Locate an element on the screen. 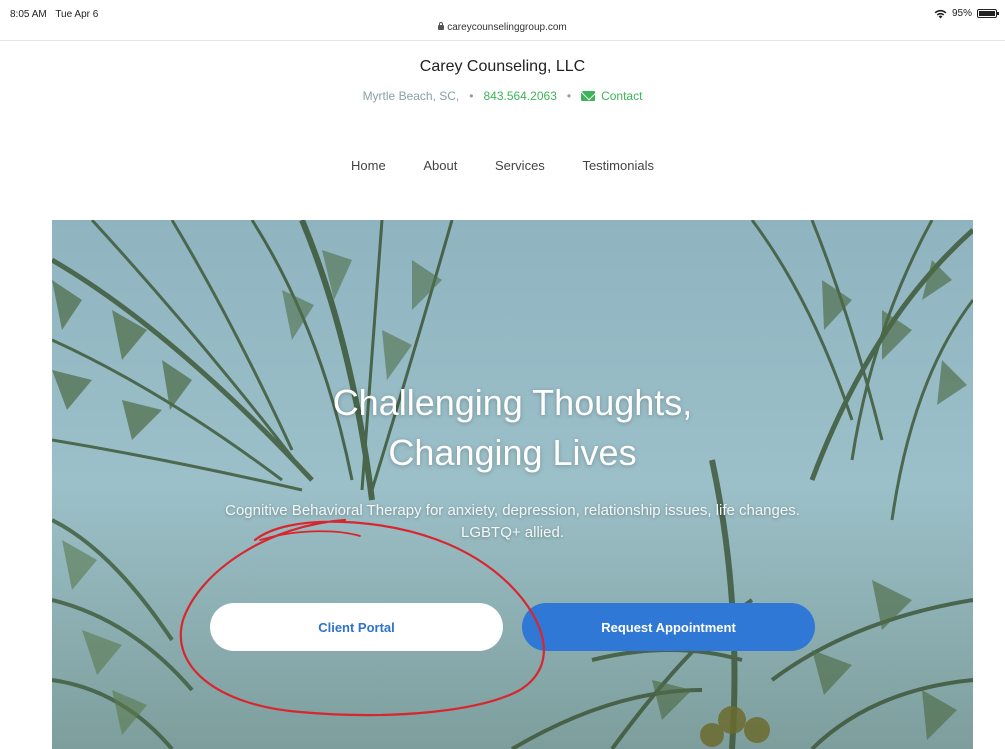 The image size is (1005, 749). status-bar: 8:05 AM Tue Apr 6 95% is located at coordinates (502, 12).